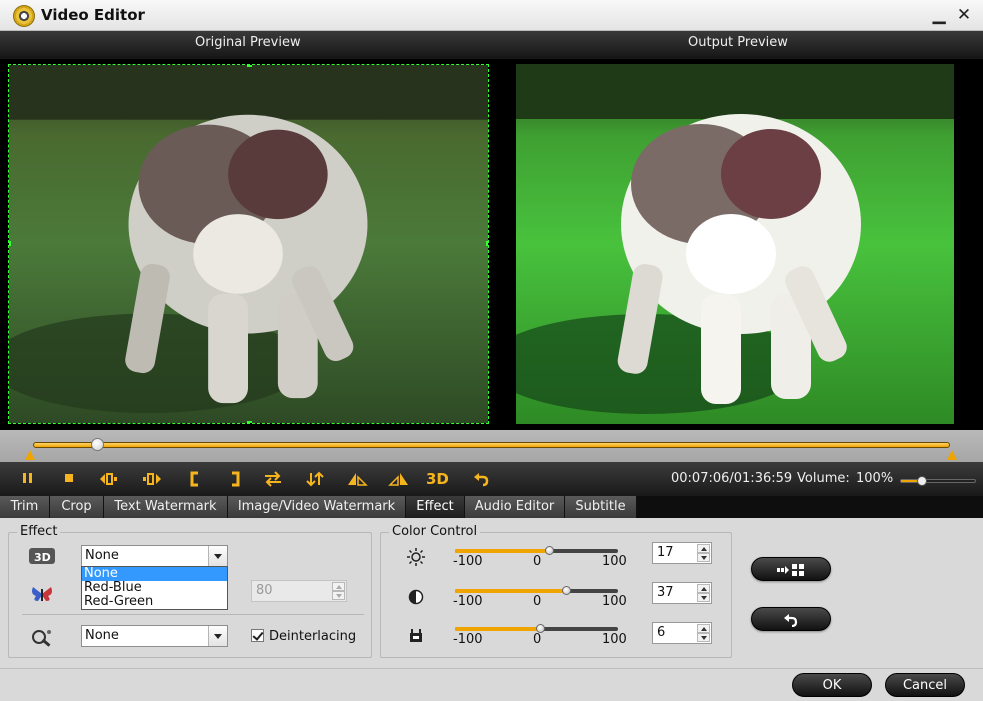 The image size is (983, 701). I want to click on saturation-slider, so click(536, 628).